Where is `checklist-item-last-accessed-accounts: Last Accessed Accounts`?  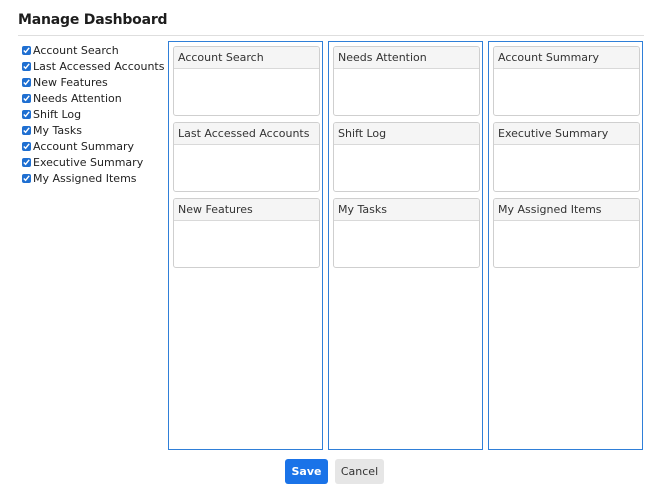 checklist-item-last-accessed-accounts: Last Accessed Accounts is located at coordinates (93, 66).